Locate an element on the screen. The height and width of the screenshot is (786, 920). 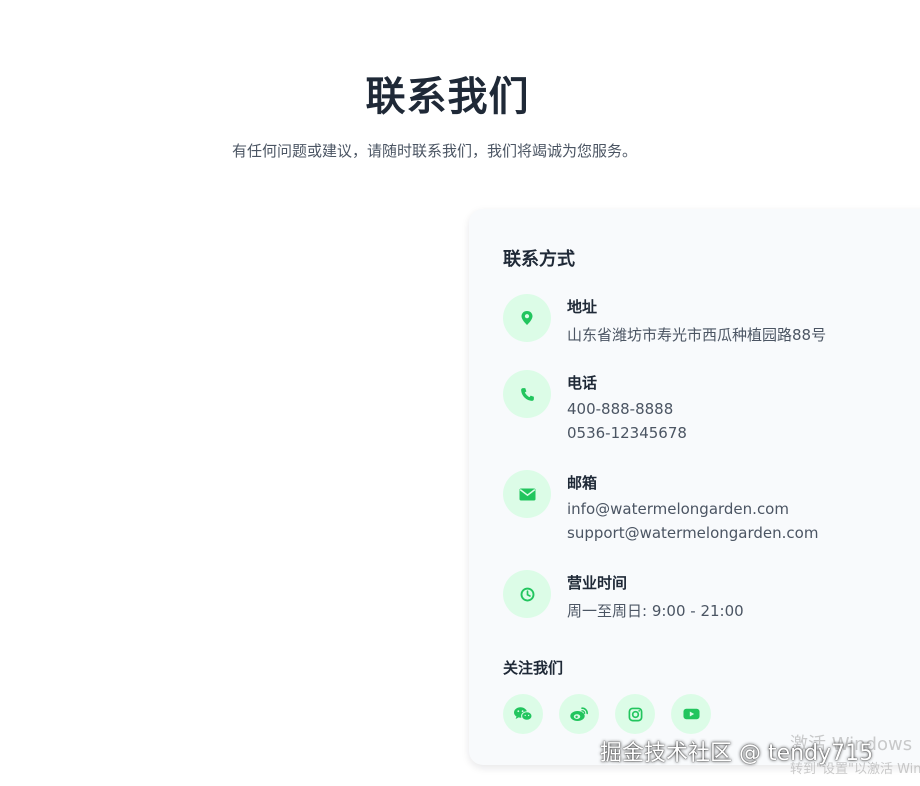
youtube-icon is located at coordinates (691, 714).